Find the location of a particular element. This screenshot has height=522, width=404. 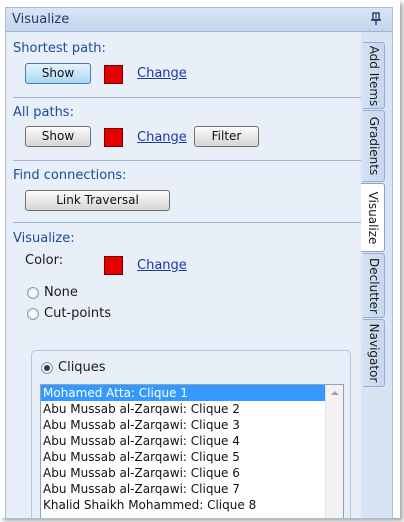

tab-declutter: Declutter is located at coordinates (374, 285).